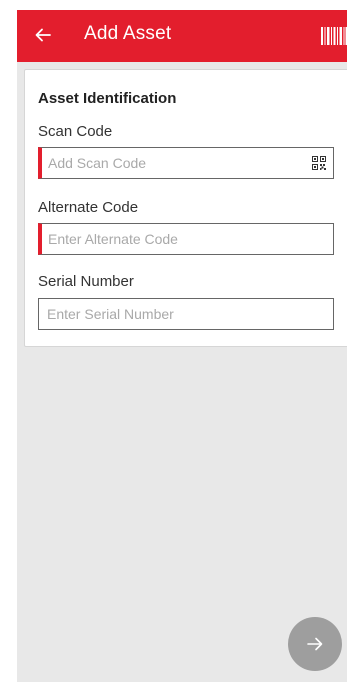  What do you see at coordinates (186, 239) in the screenshot?
I see `alternate-code-input: Enter Alternate Code` at bounding box center [186, 239].